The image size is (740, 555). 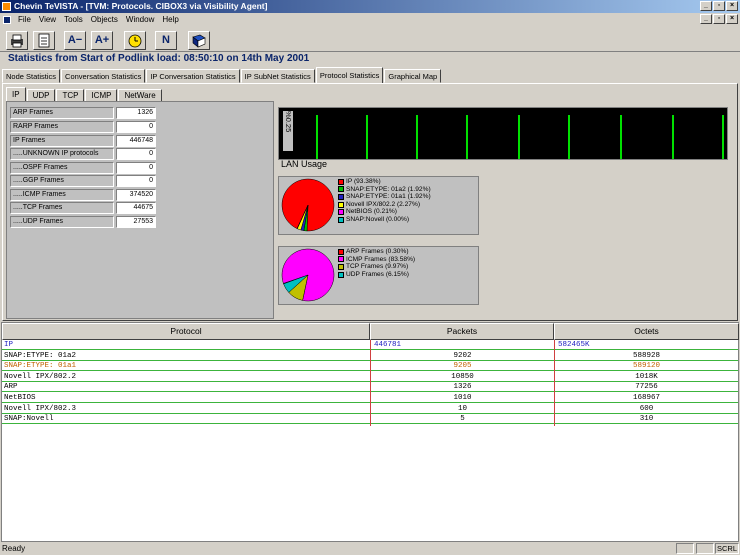 I want to click on legend-label: NetBIOS (0.21%), so click(x=371, y=212).